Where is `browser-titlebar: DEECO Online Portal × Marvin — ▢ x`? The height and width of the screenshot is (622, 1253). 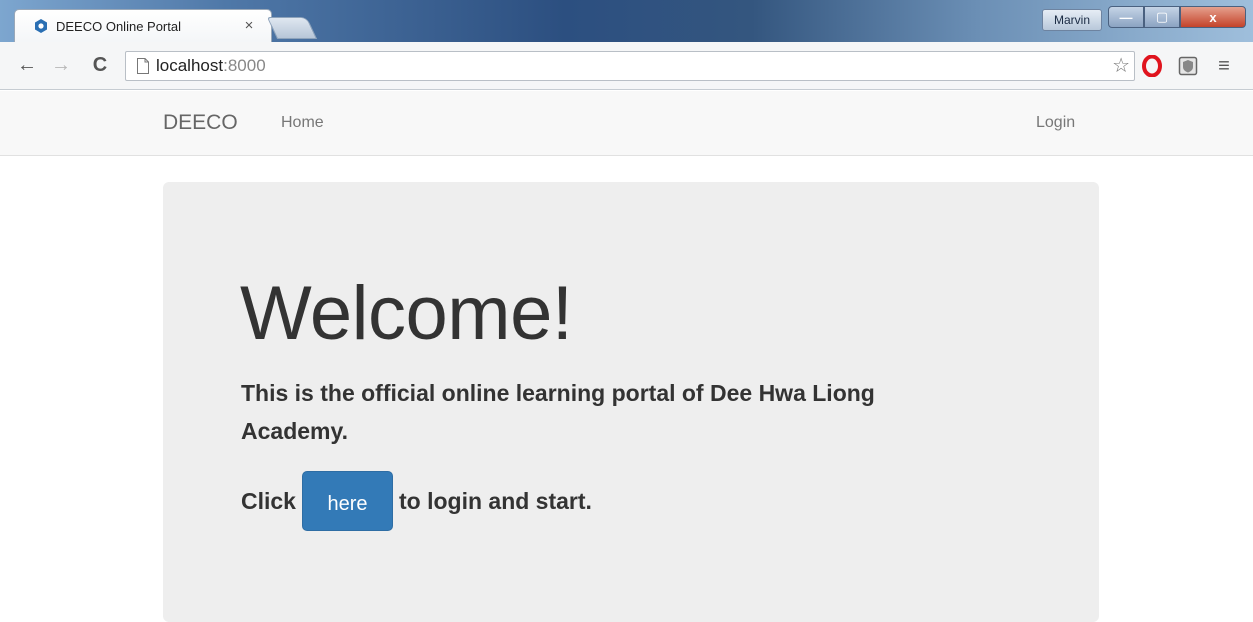 browser-titlebar: DEECO Online Portal × Marvin — ▢ x is located at coordinates (626, 21).